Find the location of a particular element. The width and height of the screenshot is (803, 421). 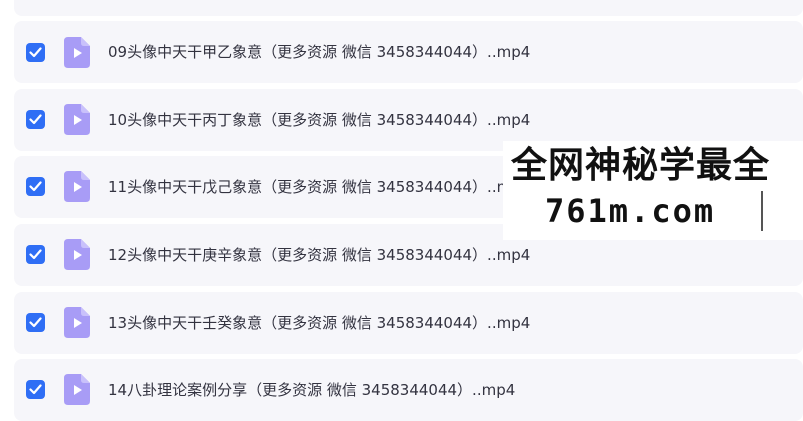

file-name: 14八卦理论案例分享（更多资源 微信 3458344044）..mp4 is located at coordinates (311, 390).